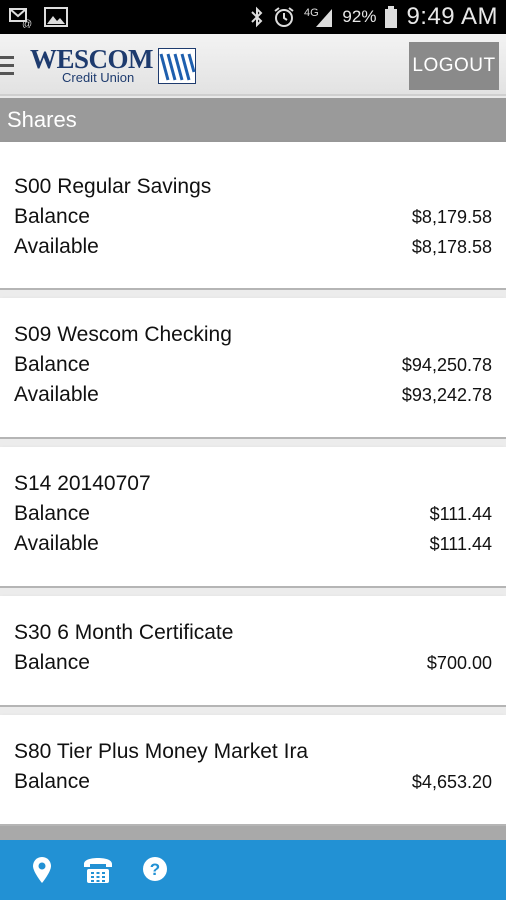 The height and width of the screenshot is (900, 506). Describe the element at coordinates (253, 833) in the screenshot. I see `list-bottom-strip` at that location.